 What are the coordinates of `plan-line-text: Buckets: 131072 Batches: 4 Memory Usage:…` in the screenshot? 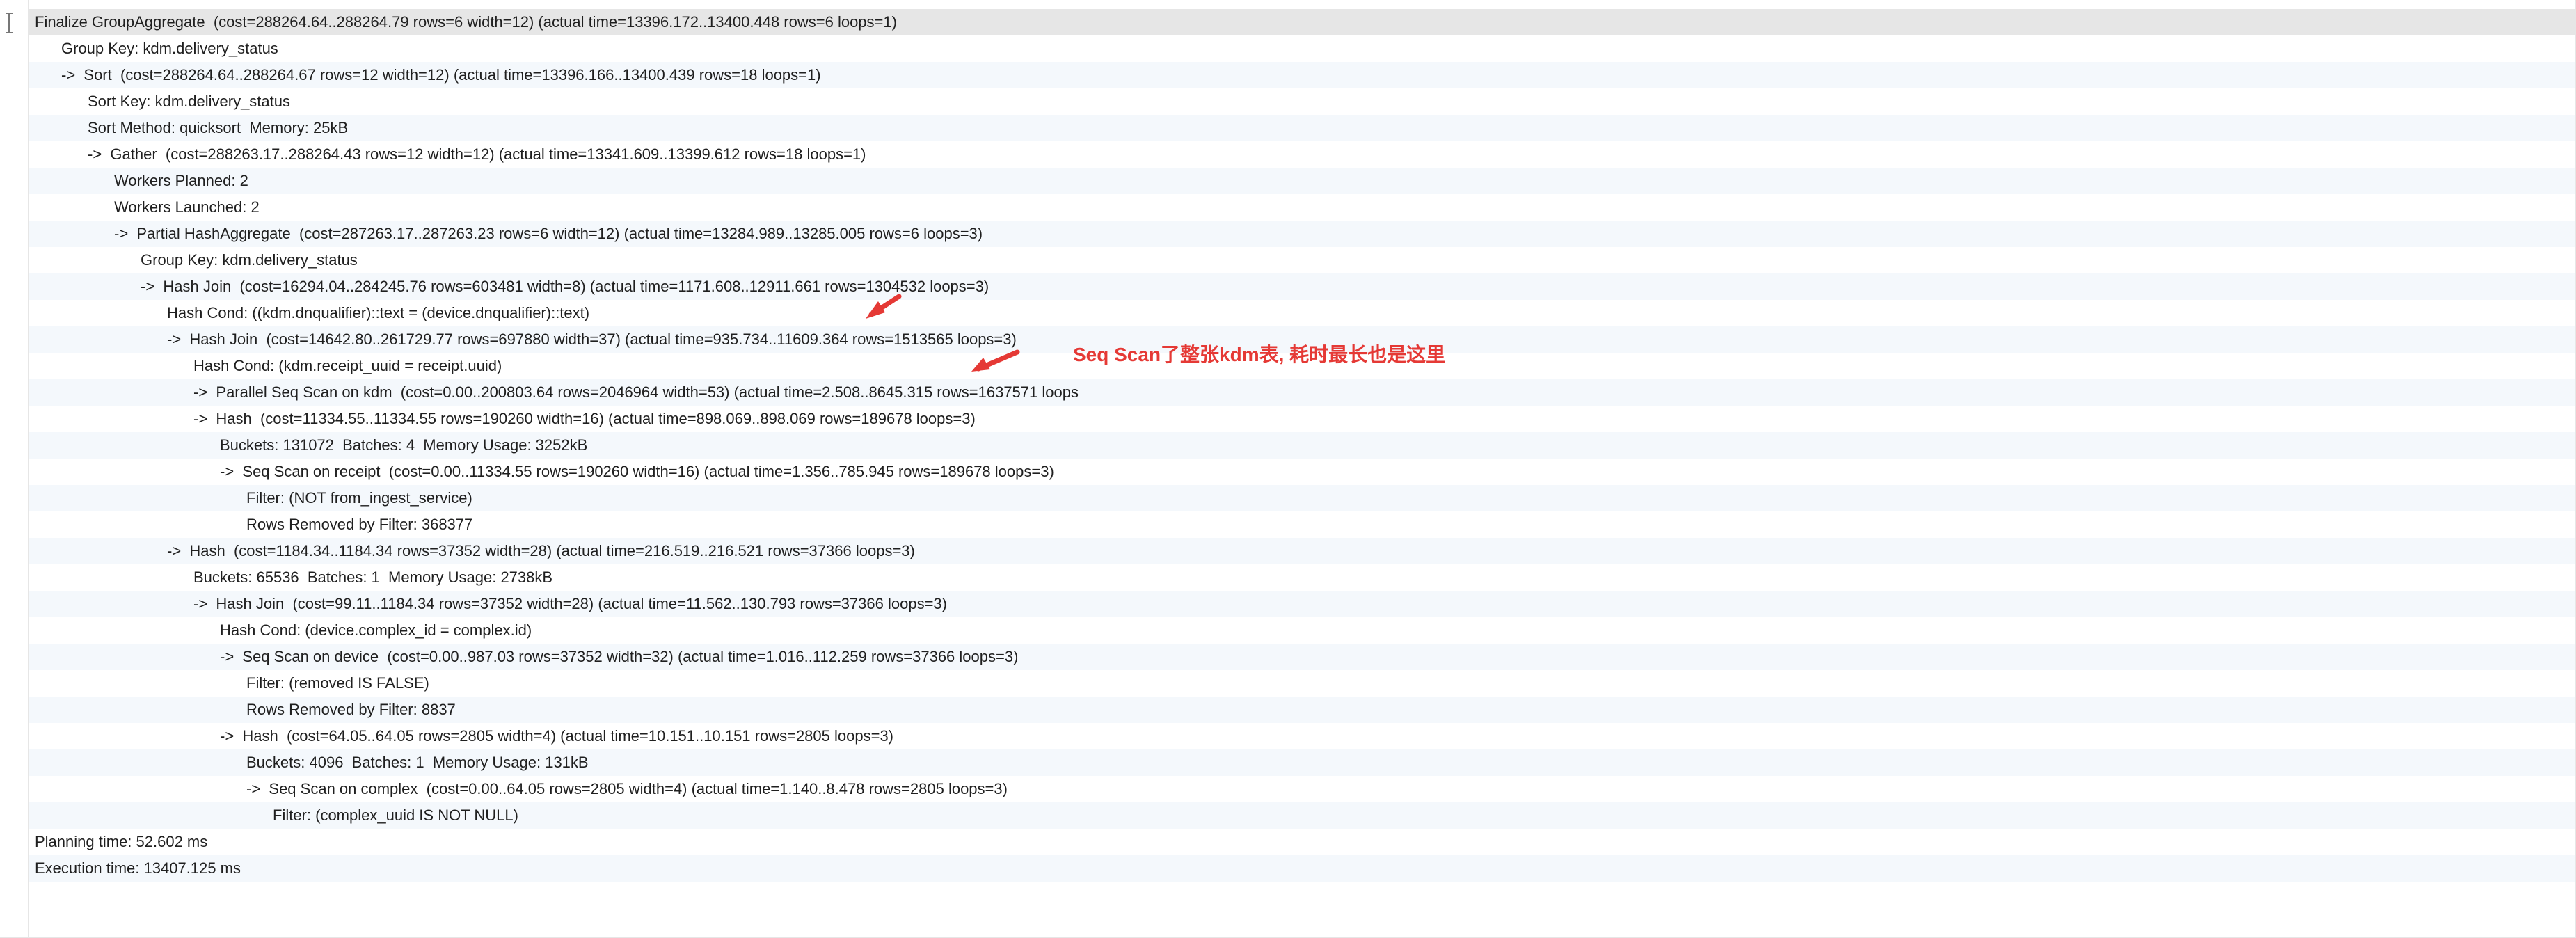 It's located at (404, 445).